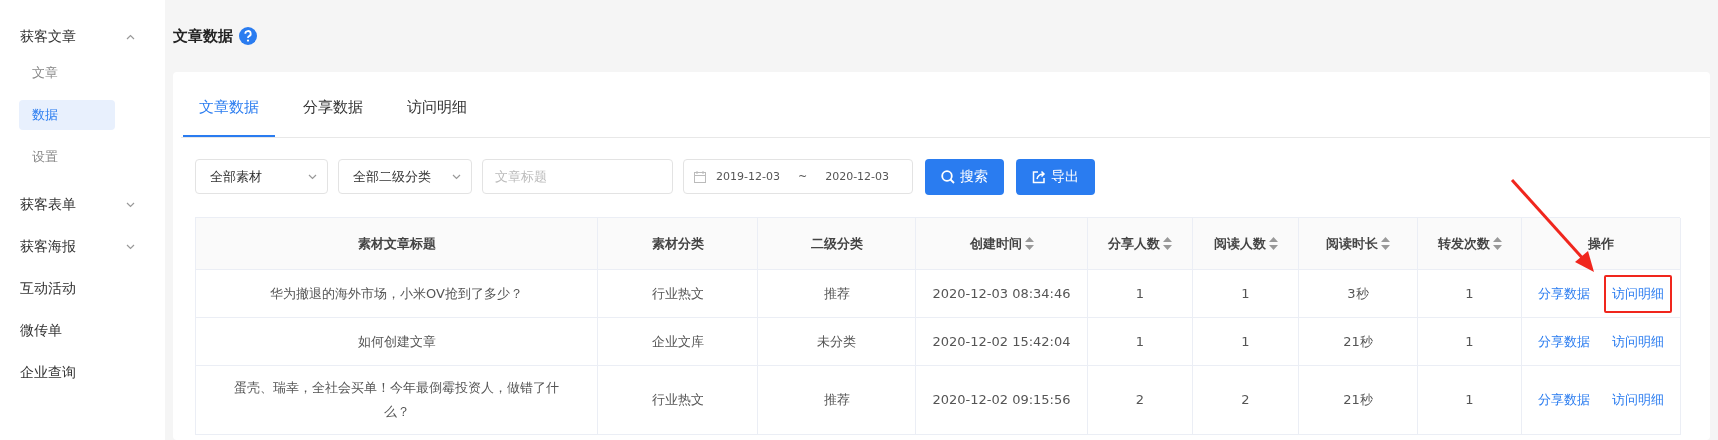  I want to click on search-icon, so click(948, 177).